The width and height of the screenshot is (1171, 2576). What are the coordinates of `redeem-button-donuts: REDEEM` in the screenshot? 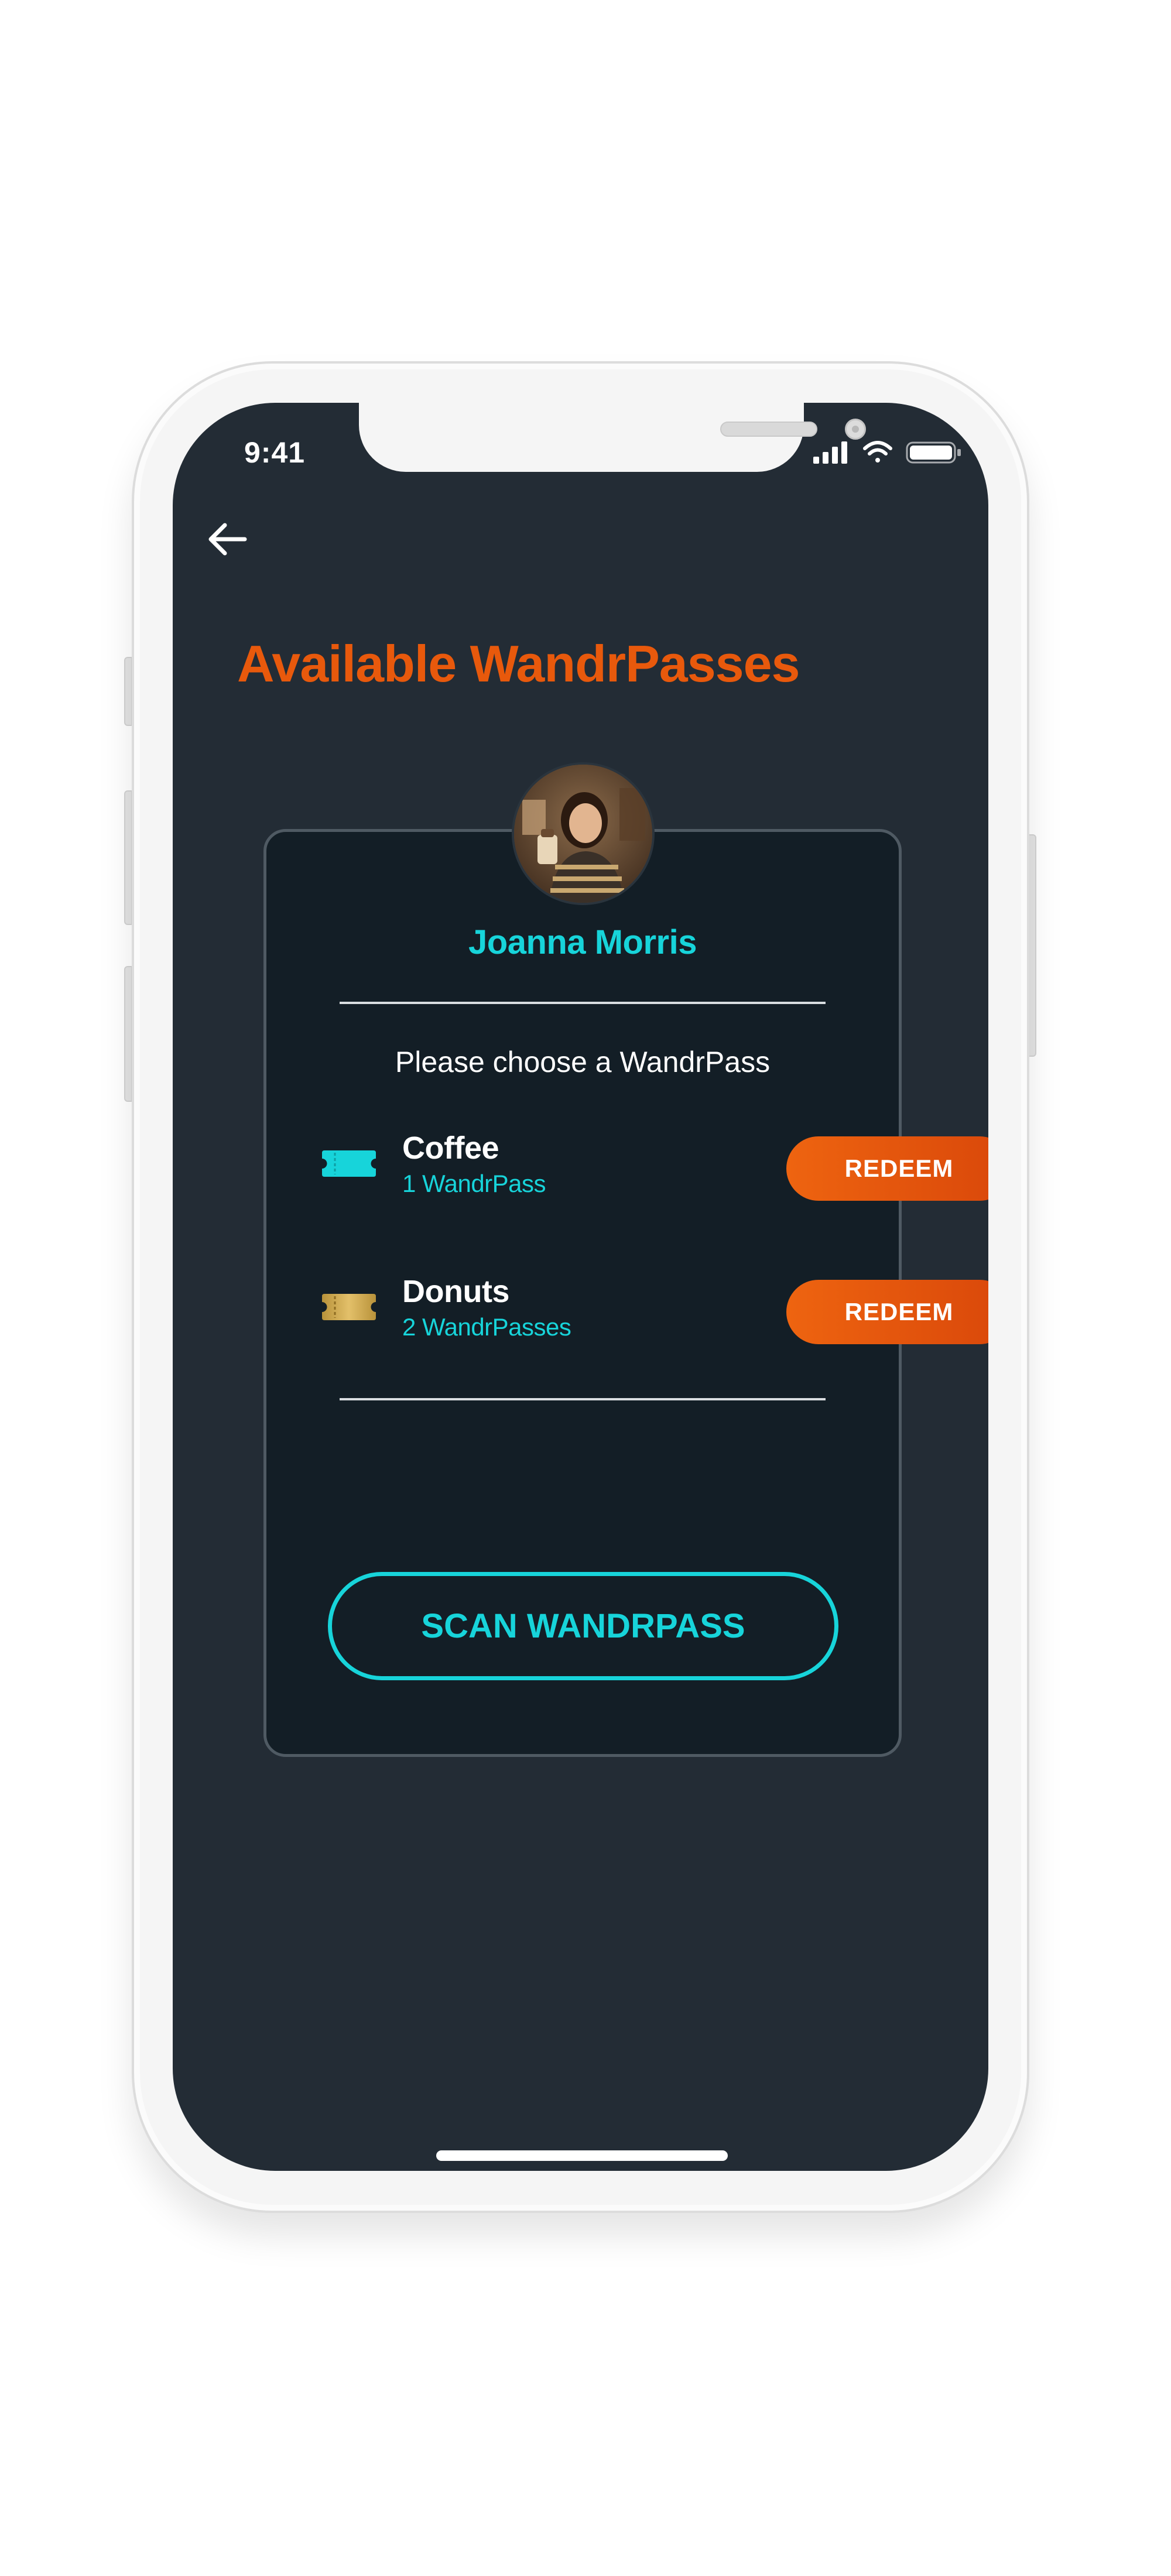 It's located at (887, 1312).